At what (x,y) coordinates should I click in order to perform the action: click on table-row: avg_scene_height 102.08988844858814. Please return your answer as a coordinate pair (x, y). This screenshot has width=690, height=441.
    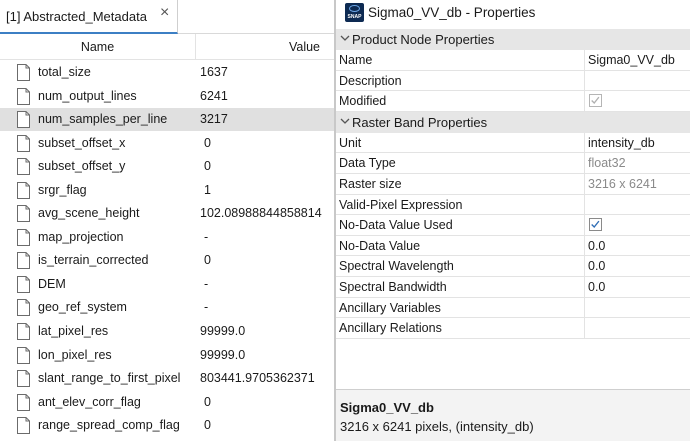
    Looking at the image, I should click on (167, 214).